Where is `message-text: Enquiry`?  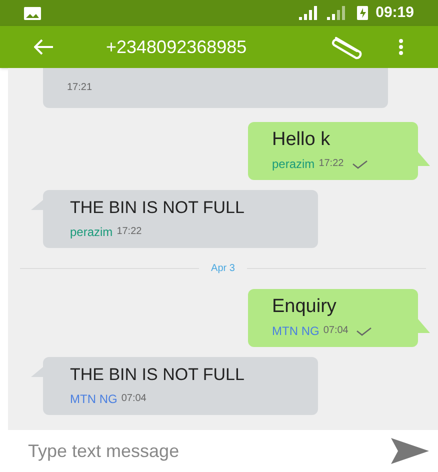
message-text: Enquiry is located at coordinates (305, 307).